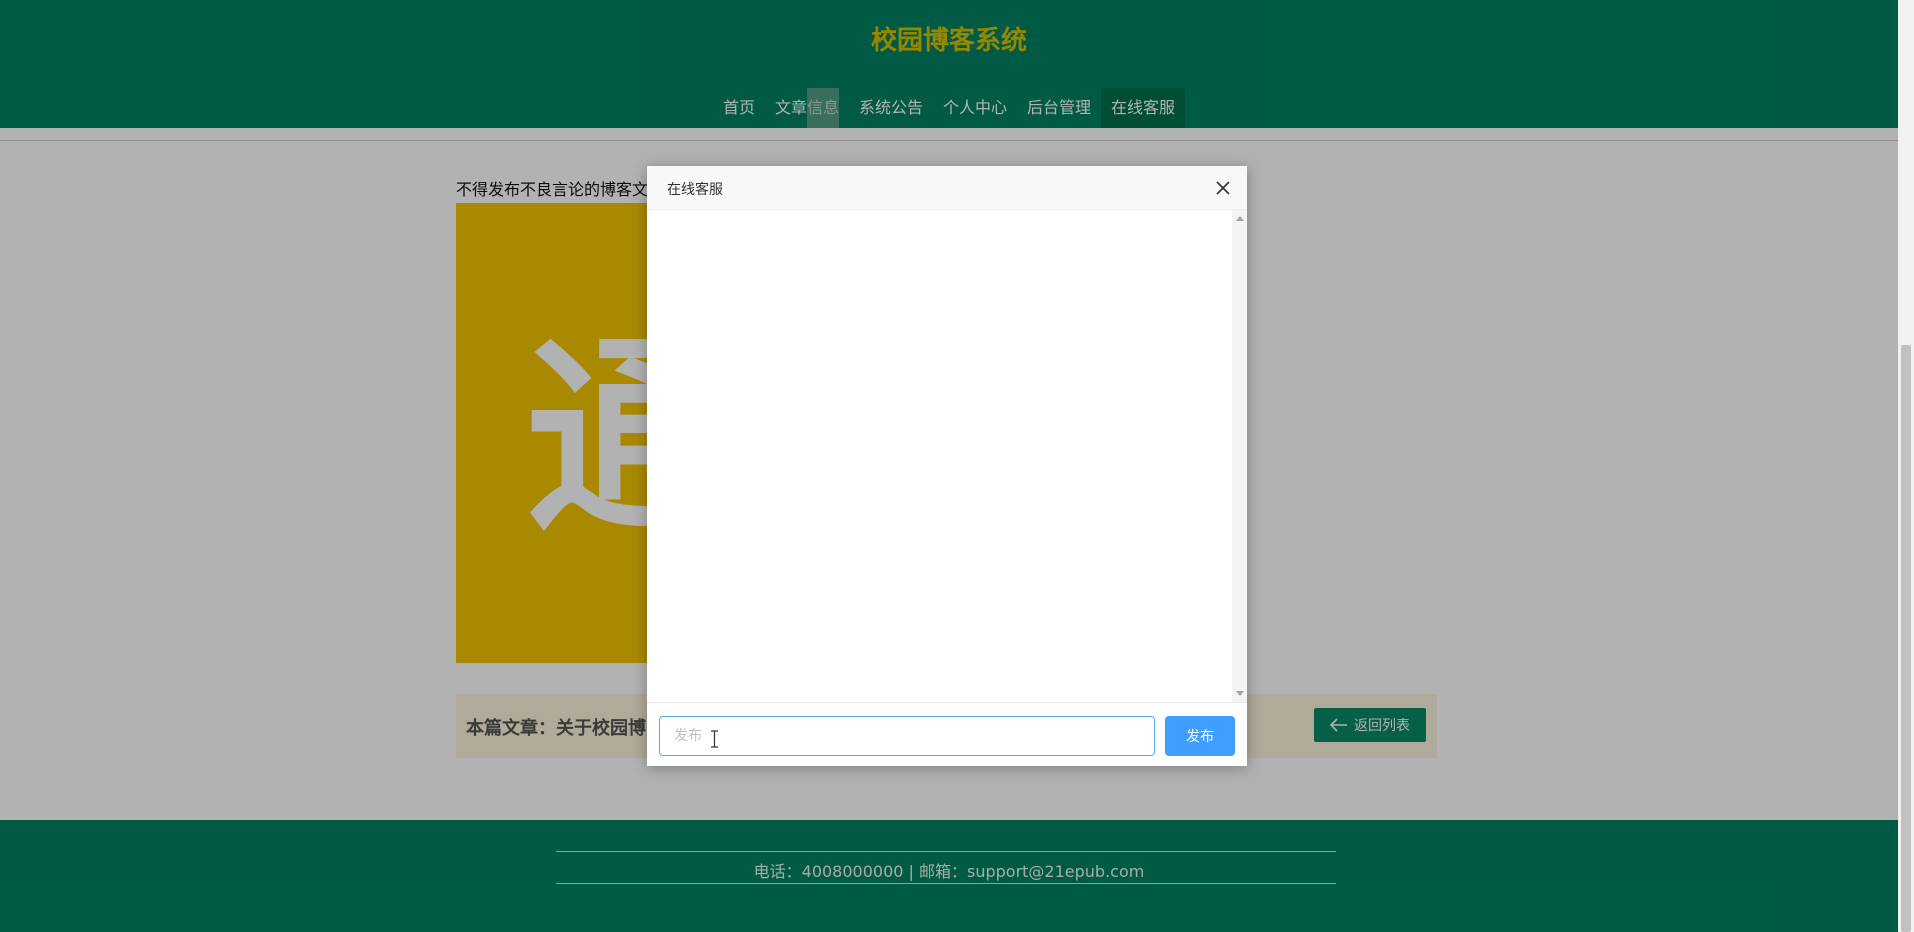 This screenshot has height=932, width=1914. I want to click on dialog-header: 在线客服, so click(947, 188).